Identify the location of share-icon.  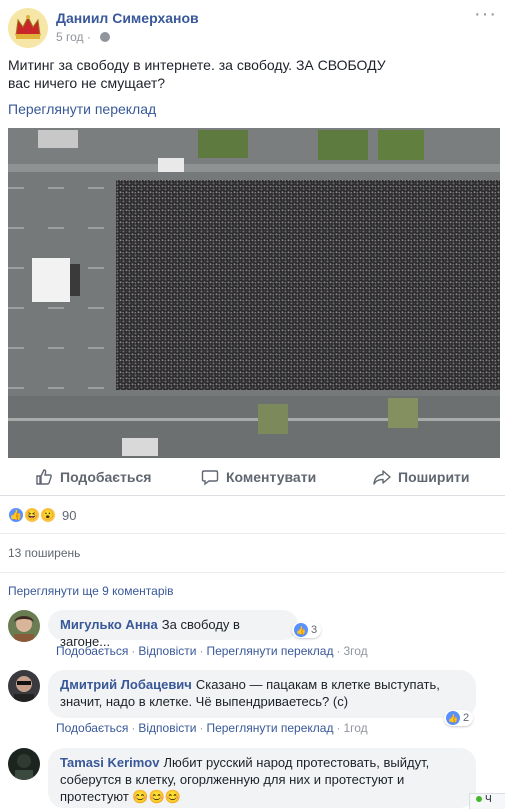
(382, 477).